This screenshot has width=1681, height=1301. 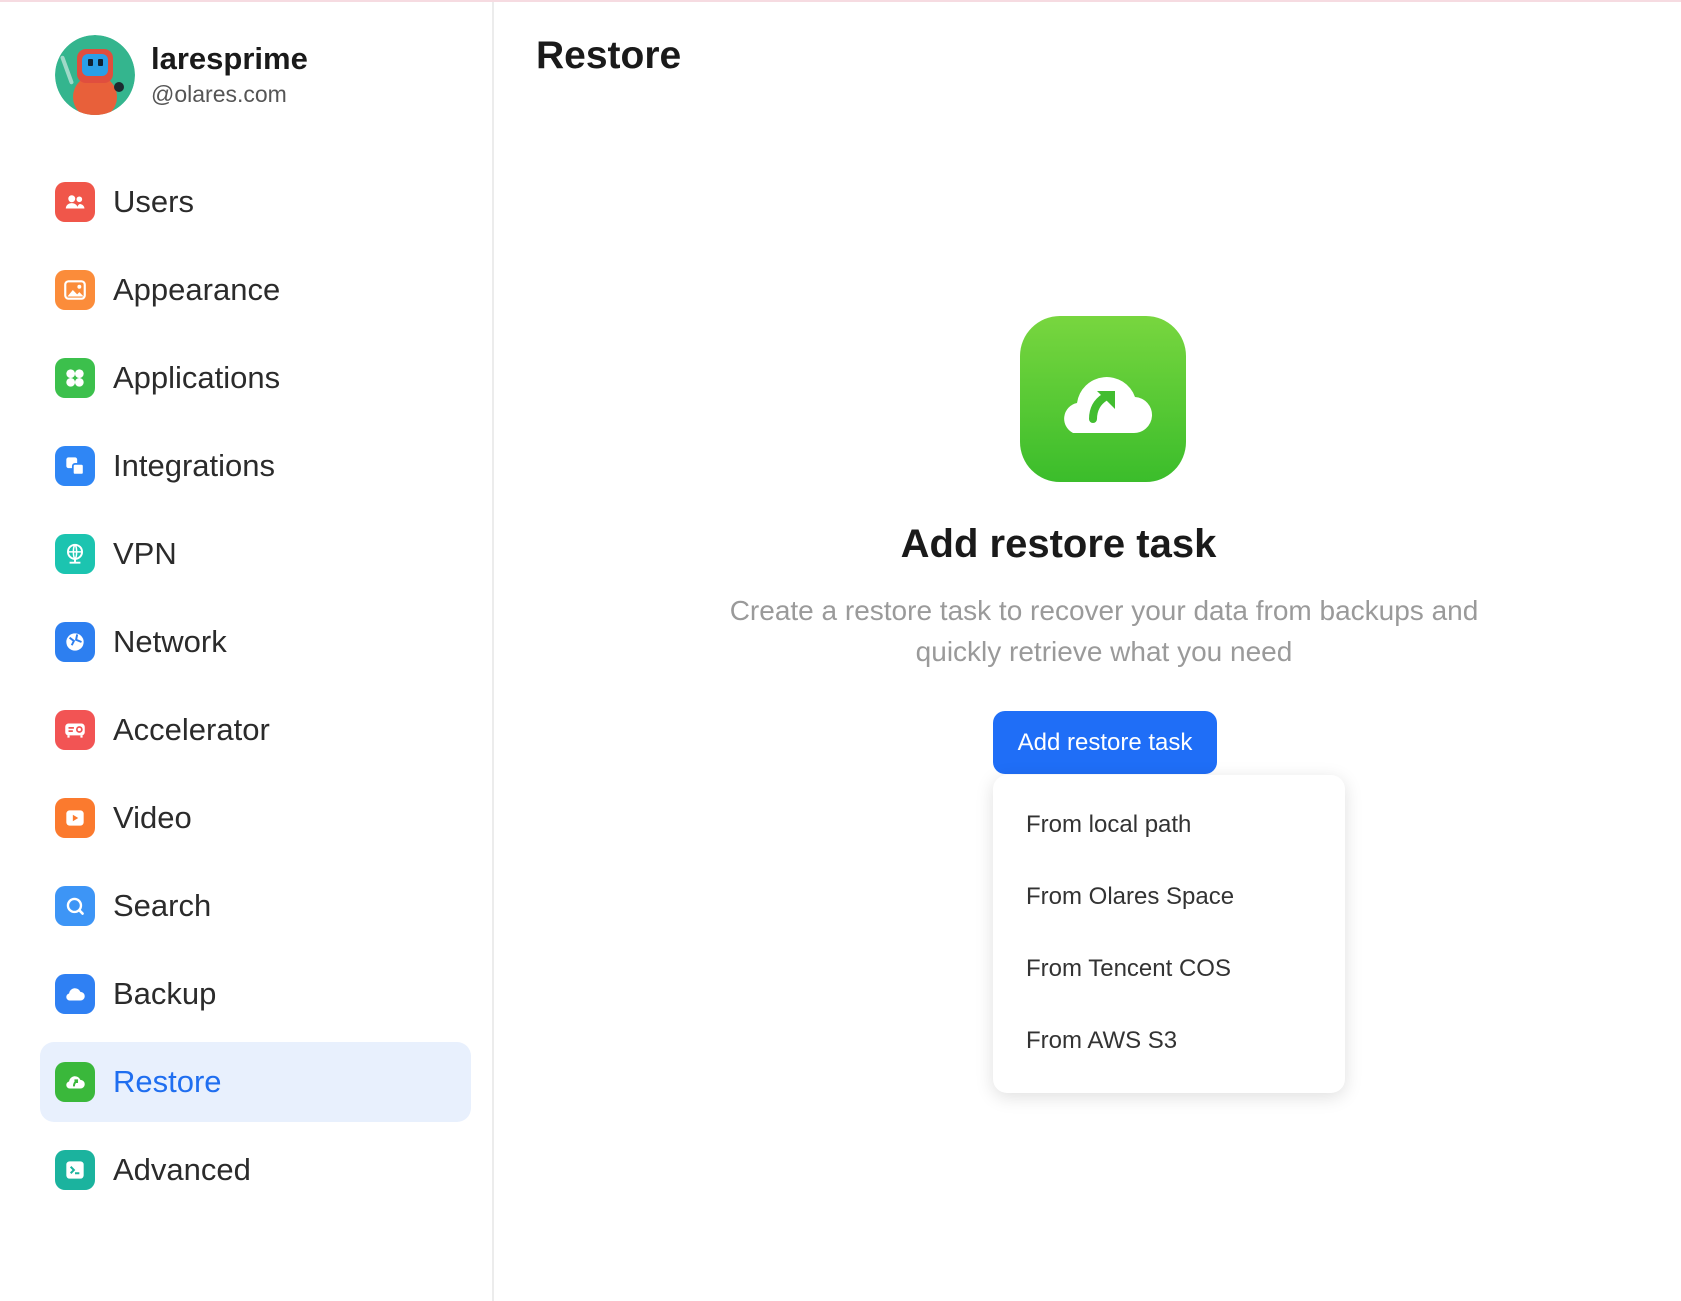 What do you see at coordinates (1169, 897) in the screenshot?
I see `menu-item-olares-space: From Olares Space` at bounding box center [1169, 897].